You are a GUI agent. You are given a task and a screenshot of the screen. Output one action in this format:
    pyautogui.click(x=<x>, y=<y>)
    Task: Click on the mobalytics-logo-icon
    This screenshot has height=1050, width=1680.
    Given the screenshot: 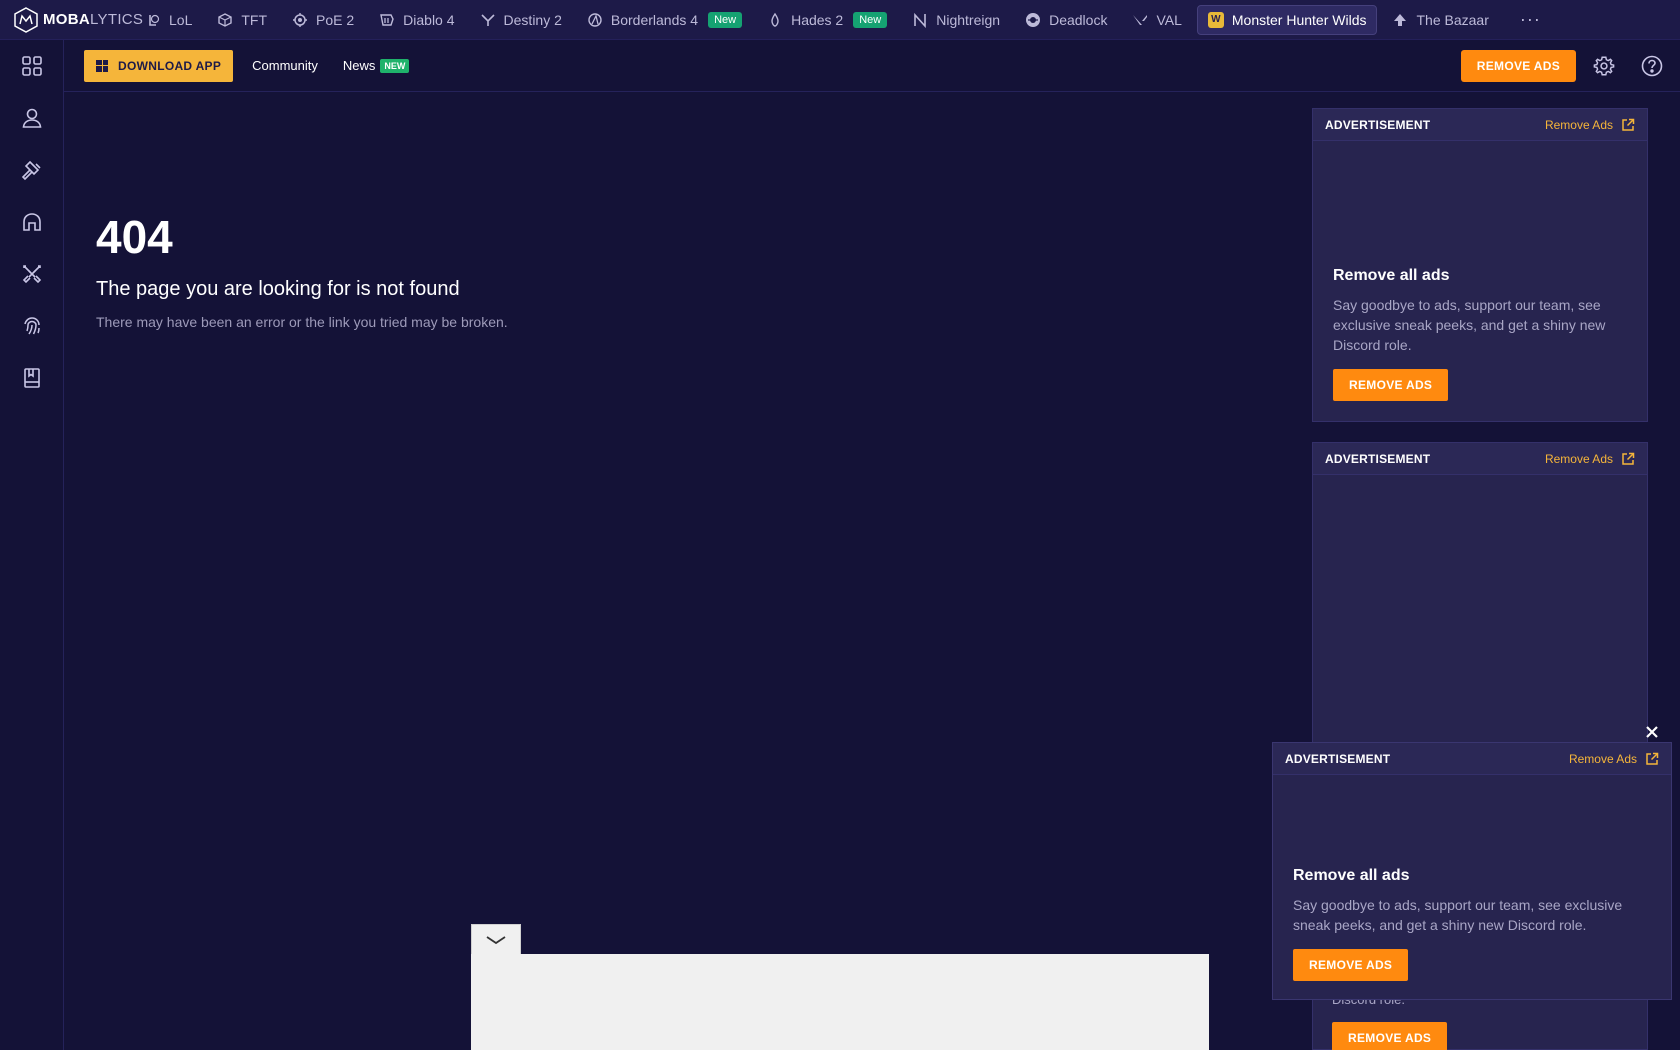 What is the action you would take?
    pyautogui.click(x=26, y=19)
    